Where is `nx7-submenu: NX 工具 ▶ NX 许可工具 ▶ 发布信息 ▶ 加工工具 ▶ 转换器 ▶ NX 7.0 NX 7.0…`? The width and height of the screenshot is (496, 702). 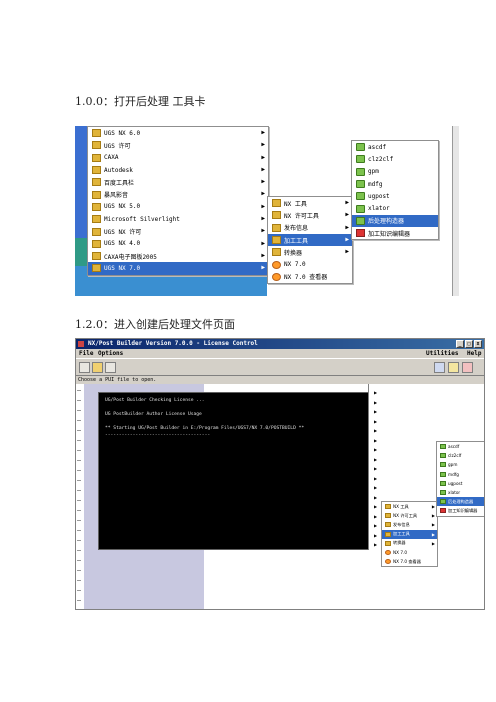 nx7-submenu: NX 工具 ▶ NX 许可工具 ▶ 发布信息 ▶ 加工工具 ▶ 转换器 ▶ NX 7.0 NX 7.0… is located at coordinates (310, 240).